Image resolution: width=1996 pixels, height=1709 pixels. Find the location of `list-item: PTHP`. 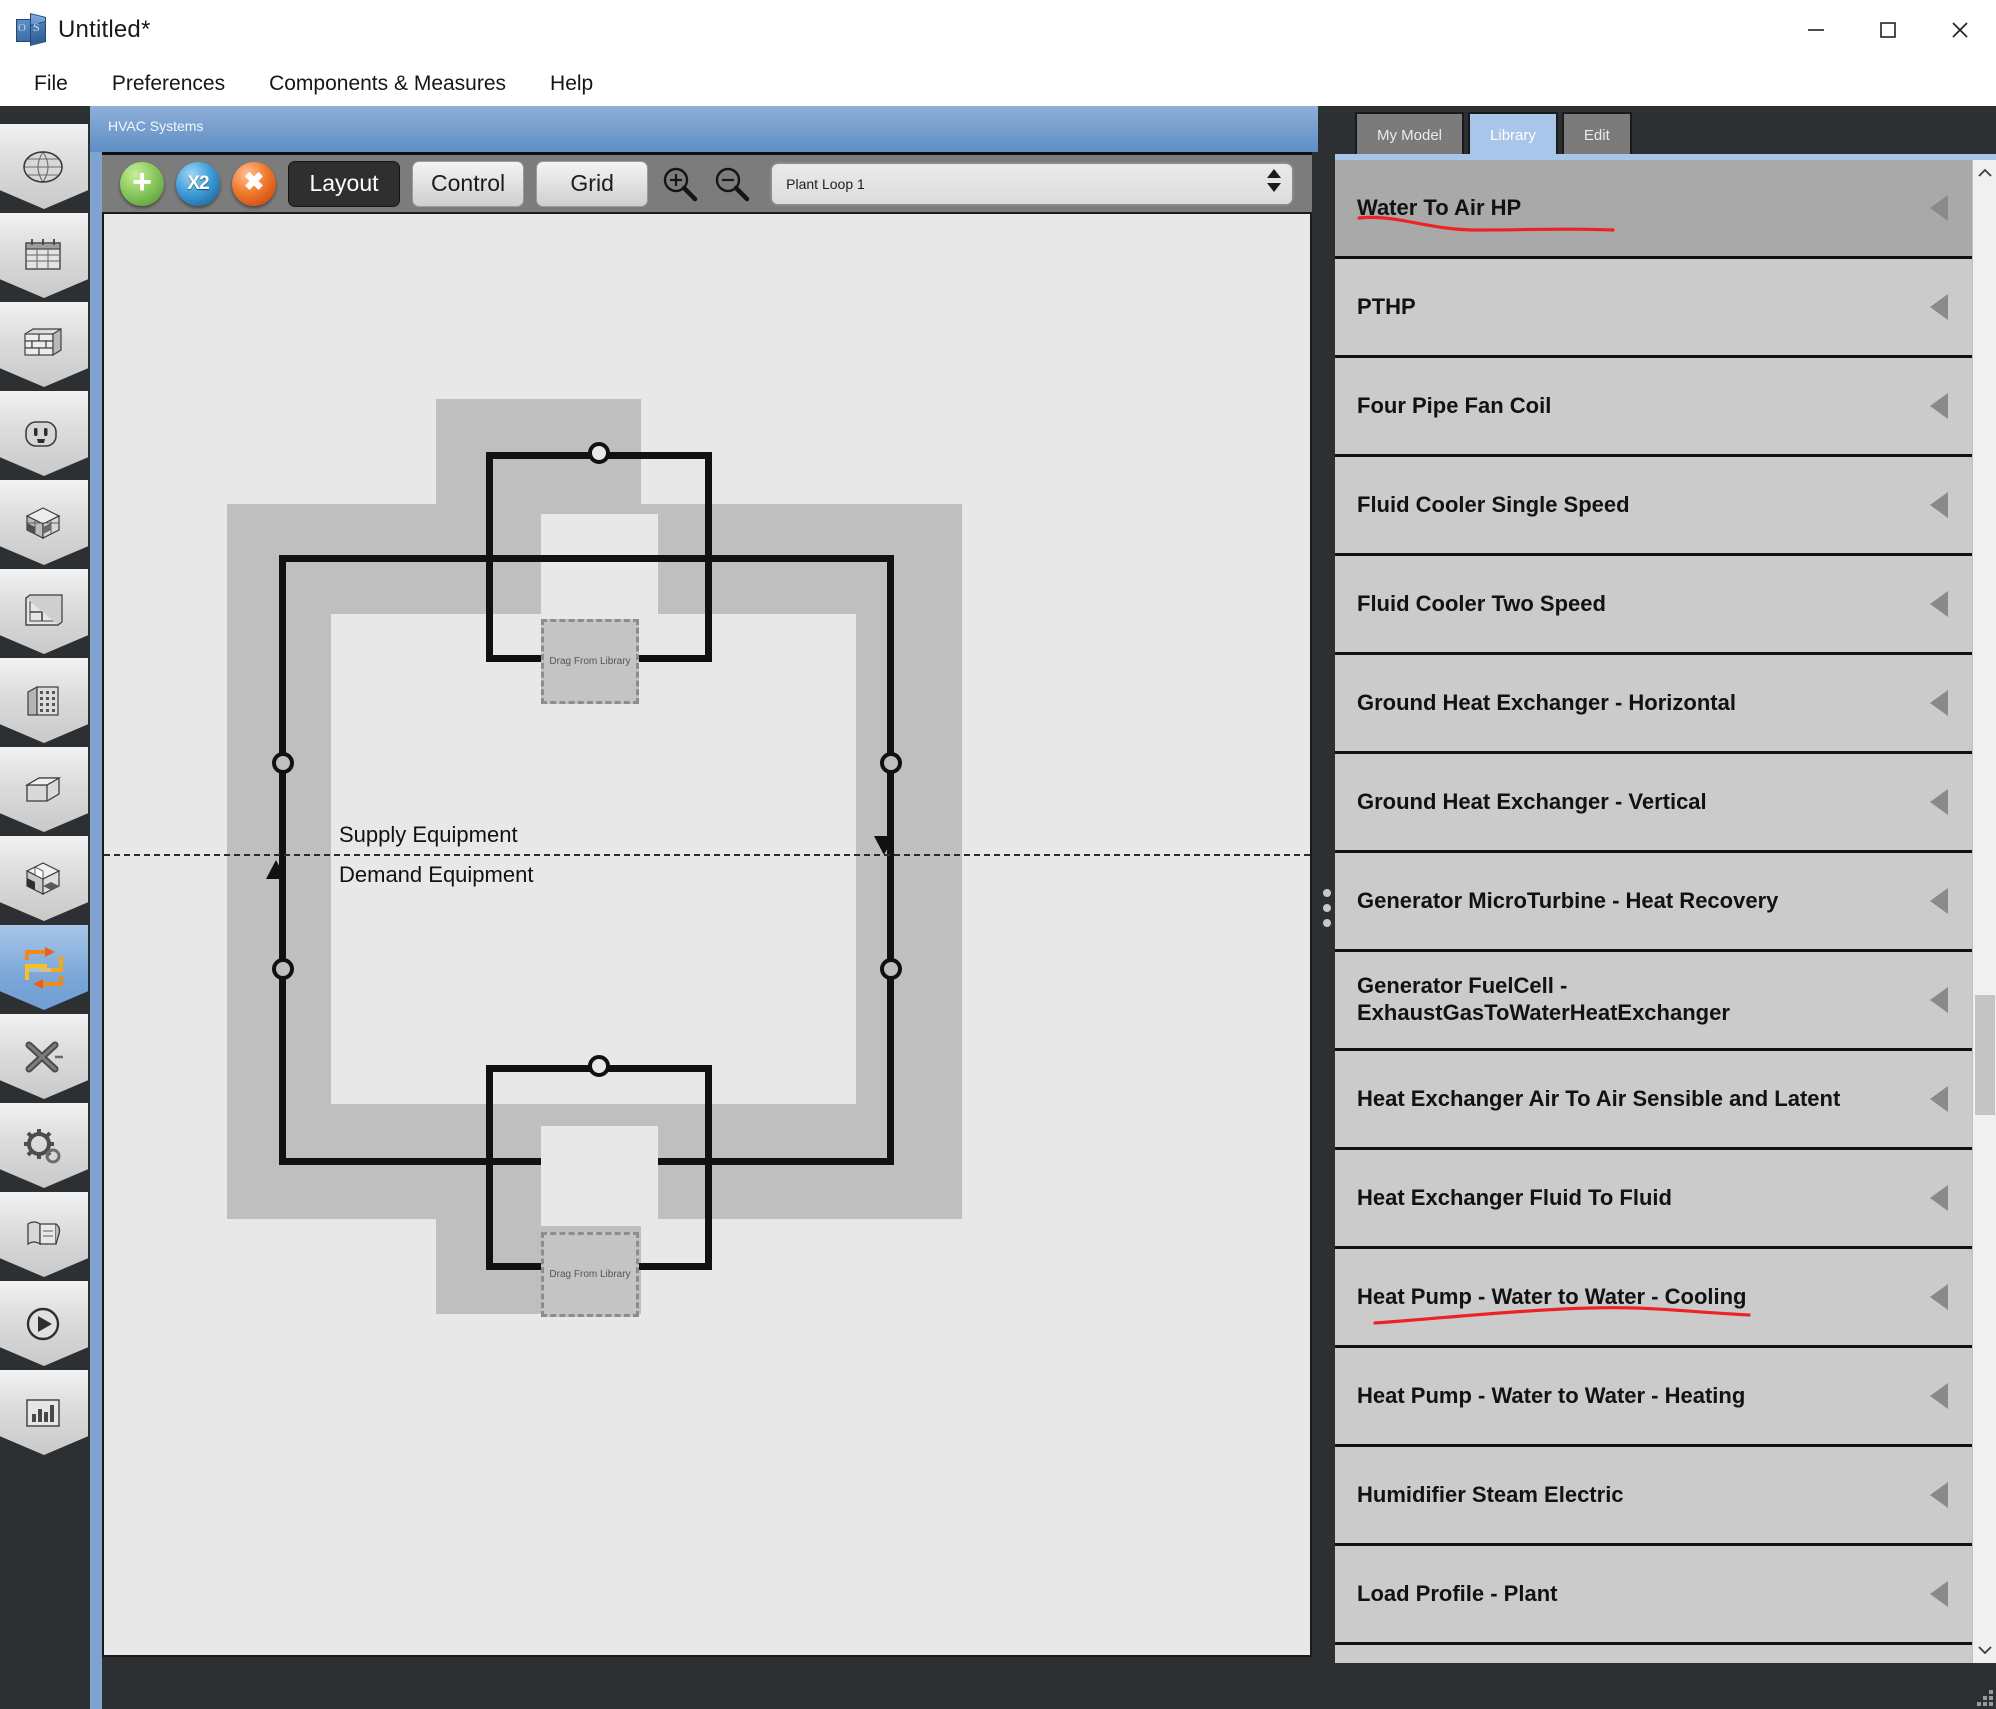

list-item: PTHP is located at coordinates (1653, 308).